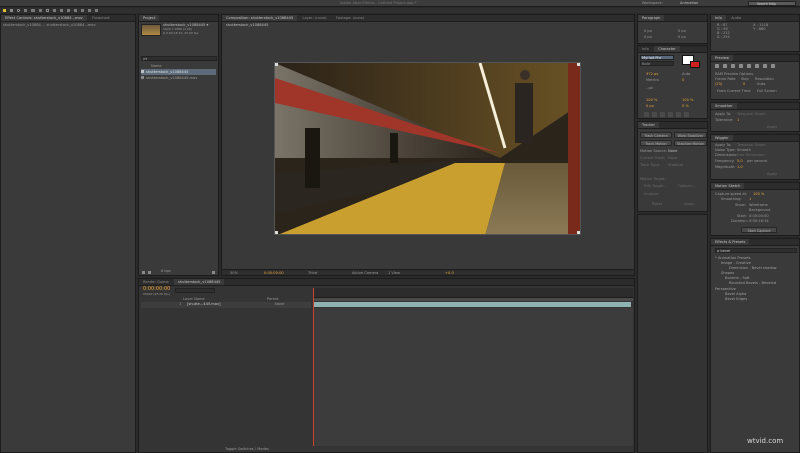 This screenshot has width=800, height=453. I want to click on layer-parent: None, so click(279, 304).